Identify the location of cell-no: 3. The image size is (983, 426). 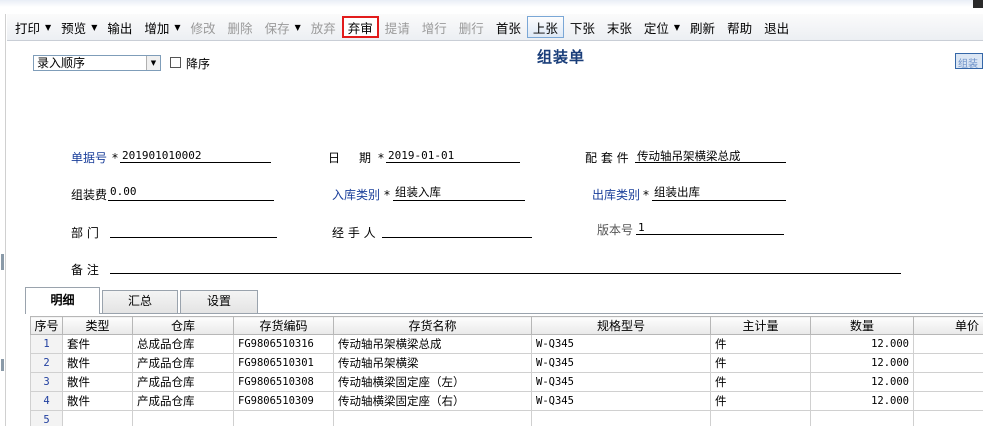
(46, 382).